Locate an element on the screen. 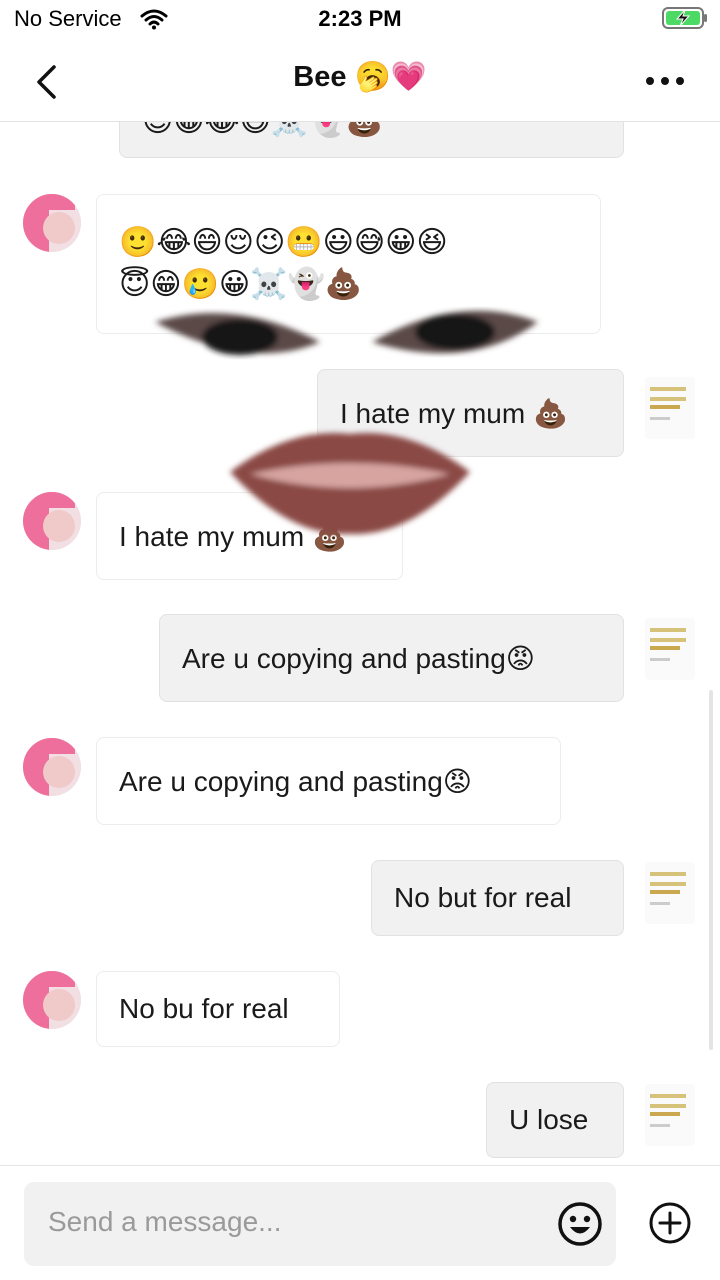 This screenshot has width=720, height=1280. message-bubble-partial: 😊😀😂😄☠️👻💩 is located at coordinates (371, 140).